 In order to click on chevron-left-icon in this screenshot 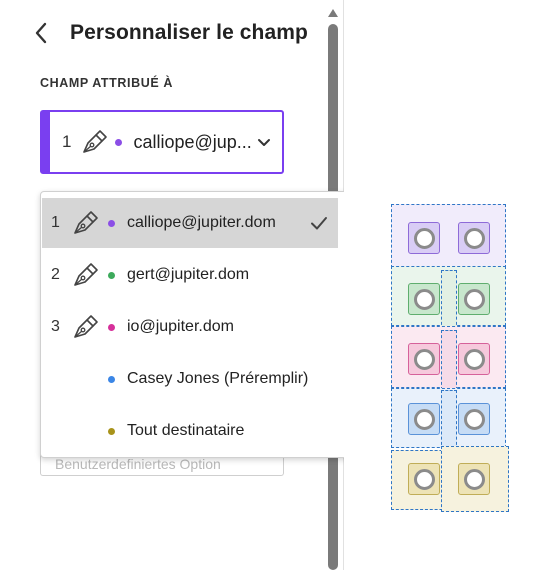, I will do `click(41, 33)`.